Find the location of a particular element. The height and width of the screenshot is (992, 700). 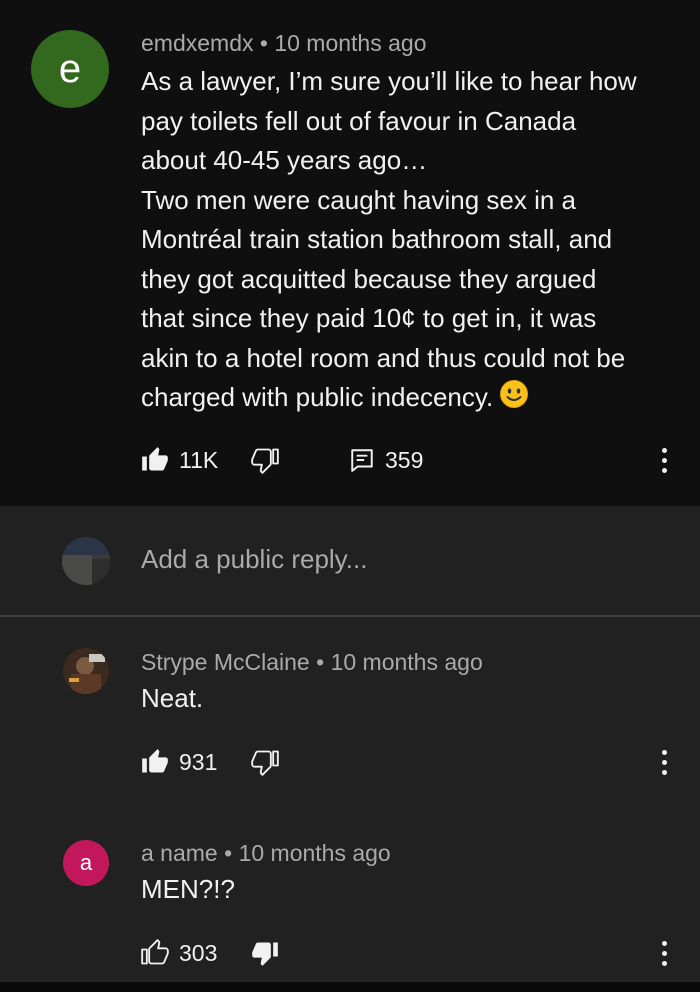

like-button: 303 is located at coordinates (179, 953).